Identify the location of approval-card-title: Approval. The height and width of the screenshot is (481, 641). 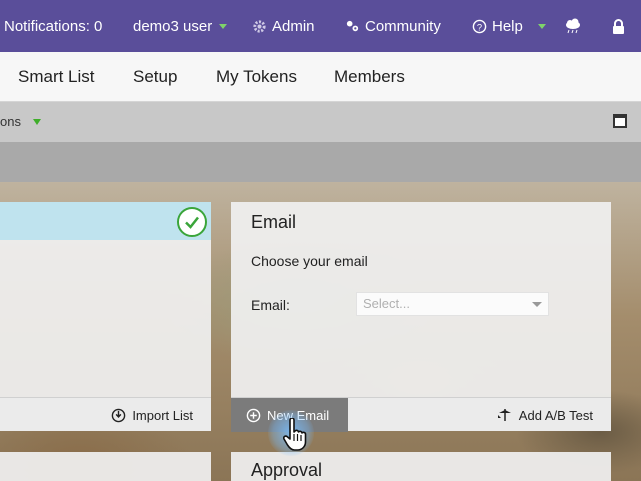
(287, 470).